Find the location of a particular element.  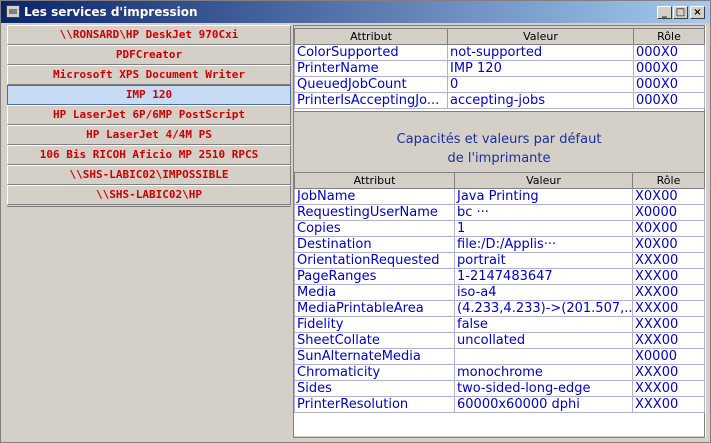

defaults-row: Copies 1 X0X00 is located at coordinates (499, 228).